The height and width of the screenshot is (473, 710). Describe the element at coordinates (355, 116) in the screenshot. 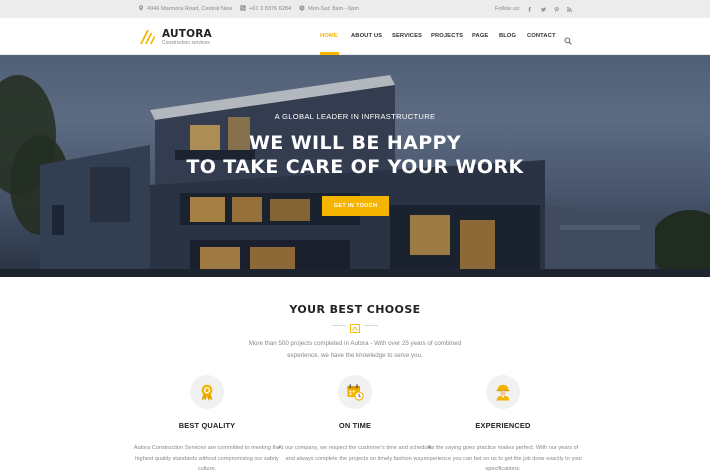

I see `hero-kicker: A GLOBAL LEADER IN INFRASTRUCTURE` at that location.